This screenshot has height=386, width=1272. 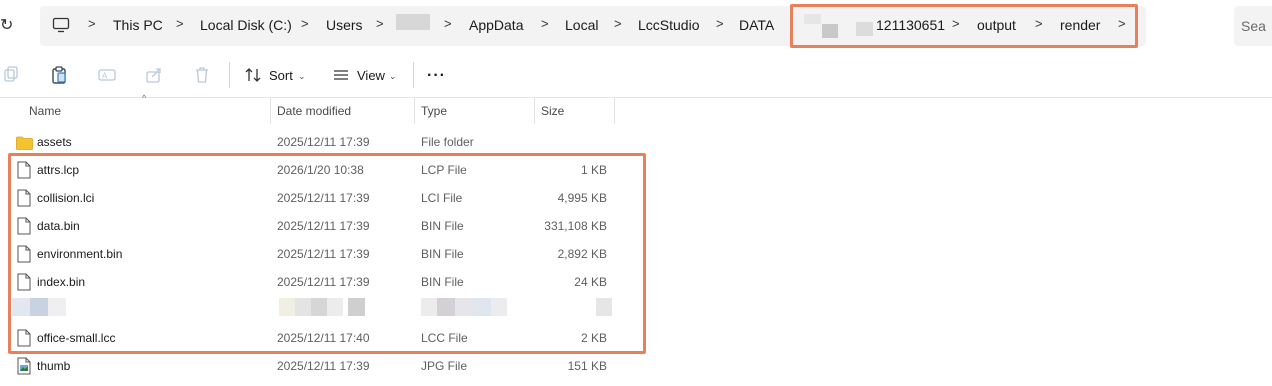 I want to click on share-icon, so click(x=154, y=75).